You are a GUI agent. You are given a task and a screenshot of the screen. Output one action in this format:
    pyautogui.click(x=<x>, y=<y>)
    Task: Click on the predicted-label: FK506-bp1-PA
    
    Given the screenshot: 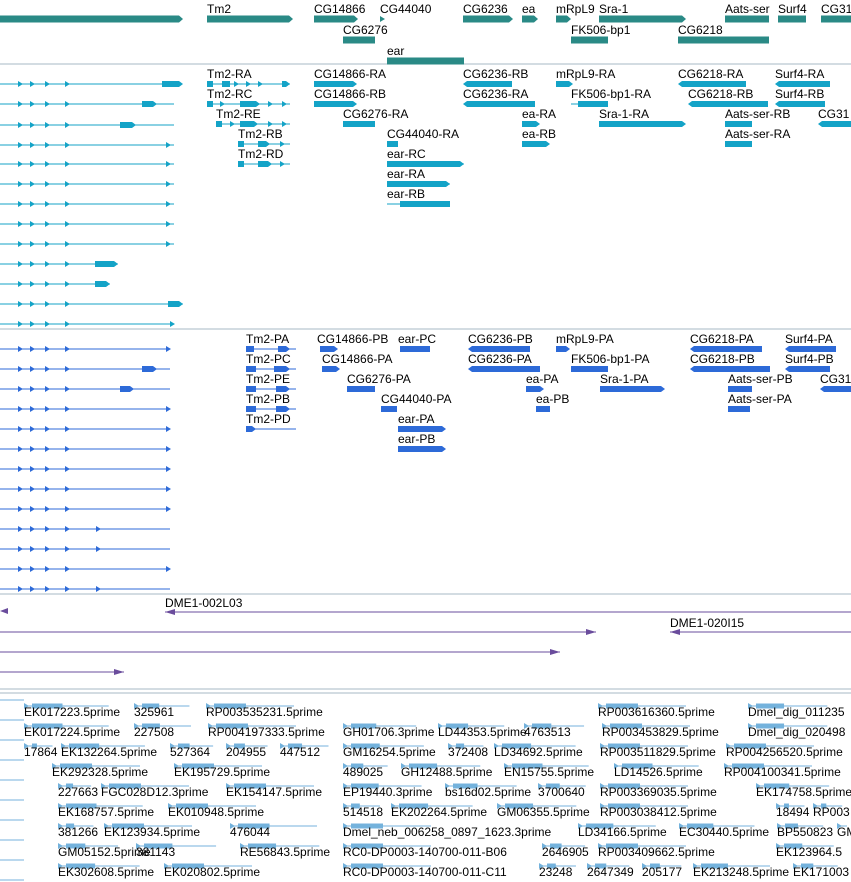 What is the action you would take?
    pyautogui.click(x=610, y=359)
    